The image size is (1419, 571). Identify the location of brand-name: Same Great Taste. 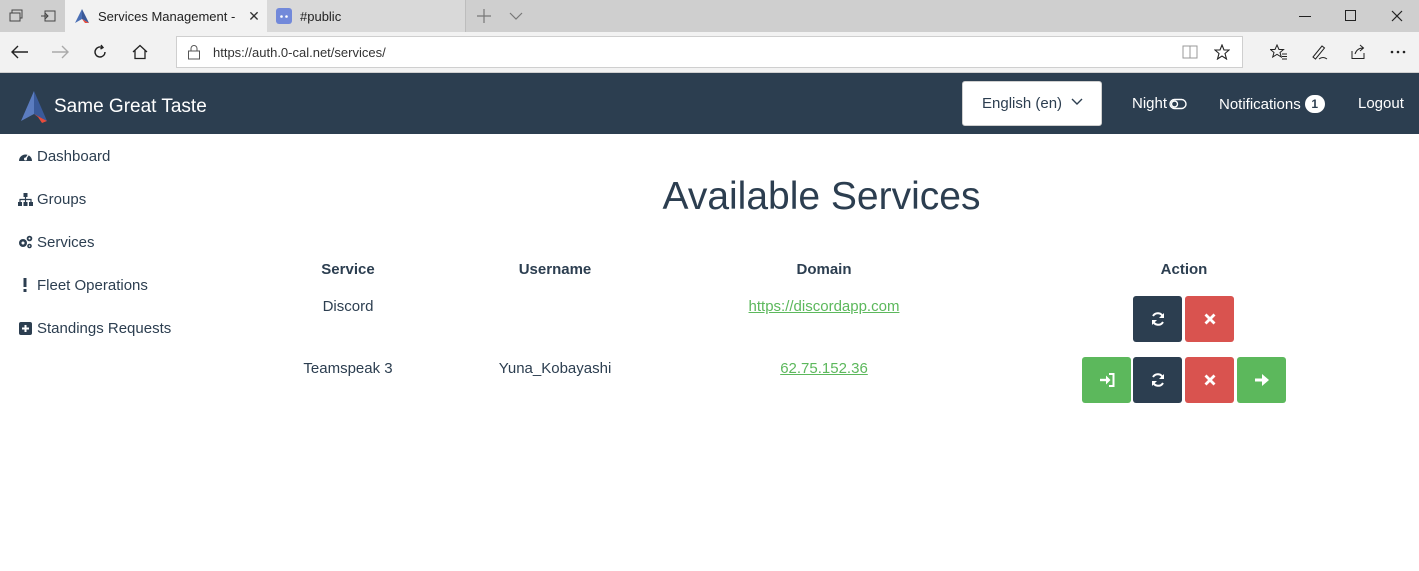
(130, 106).